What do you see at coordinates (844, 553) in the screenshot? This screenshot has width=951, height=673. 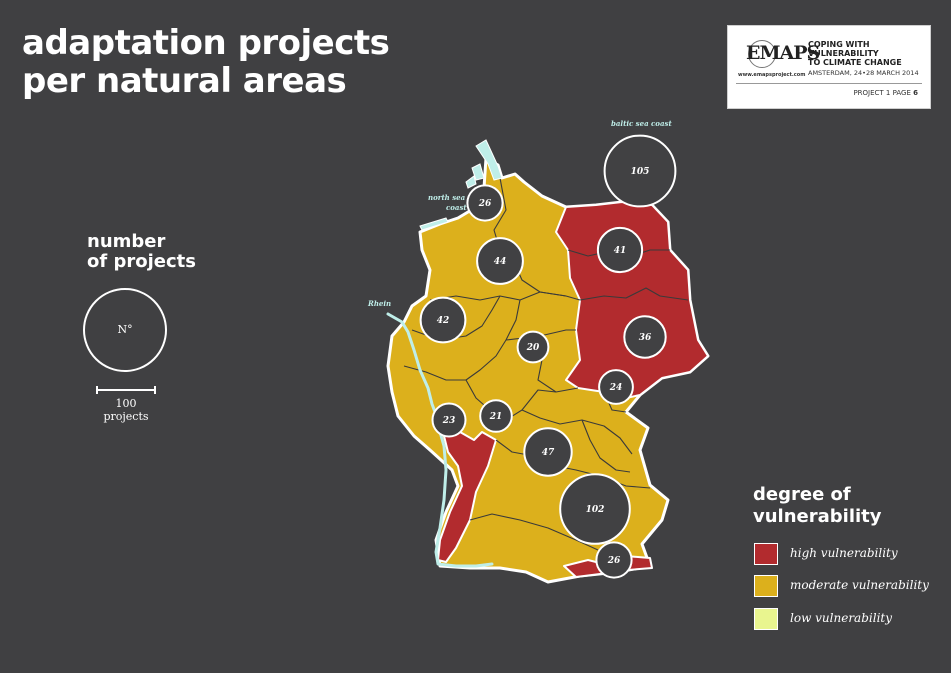 I see `legend-label-high: high vulnerability` at bounding box center [844, 553].